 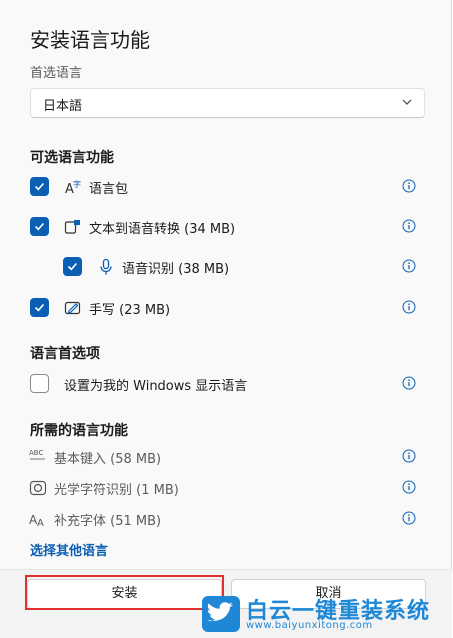 What do you see at coordinates (63, 106) in the screenshot?
I see `preferred-language-value: 日本語` at bounding box center [63, 106].